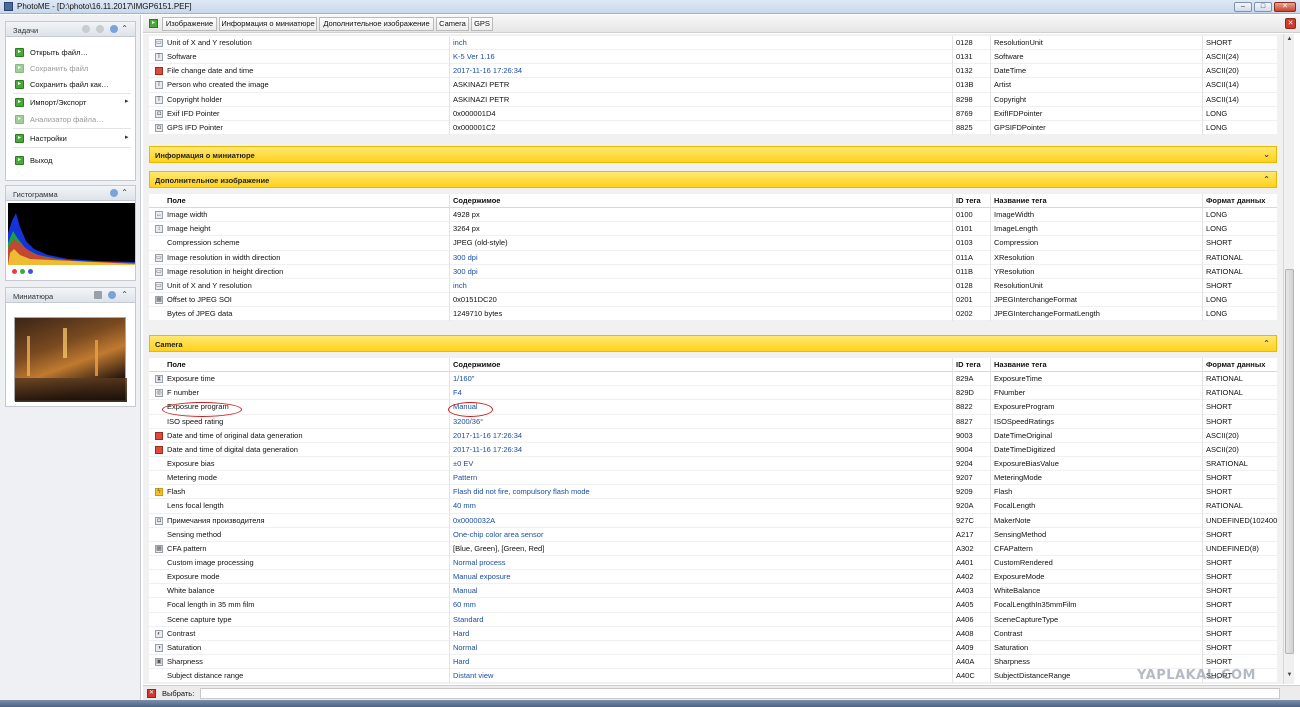 This screenshot has height=707, width=1300. What do you see at coordinates (86, 29) in the screenshot?
I see `tasks-options-icon` at bounding box center [86, 29].